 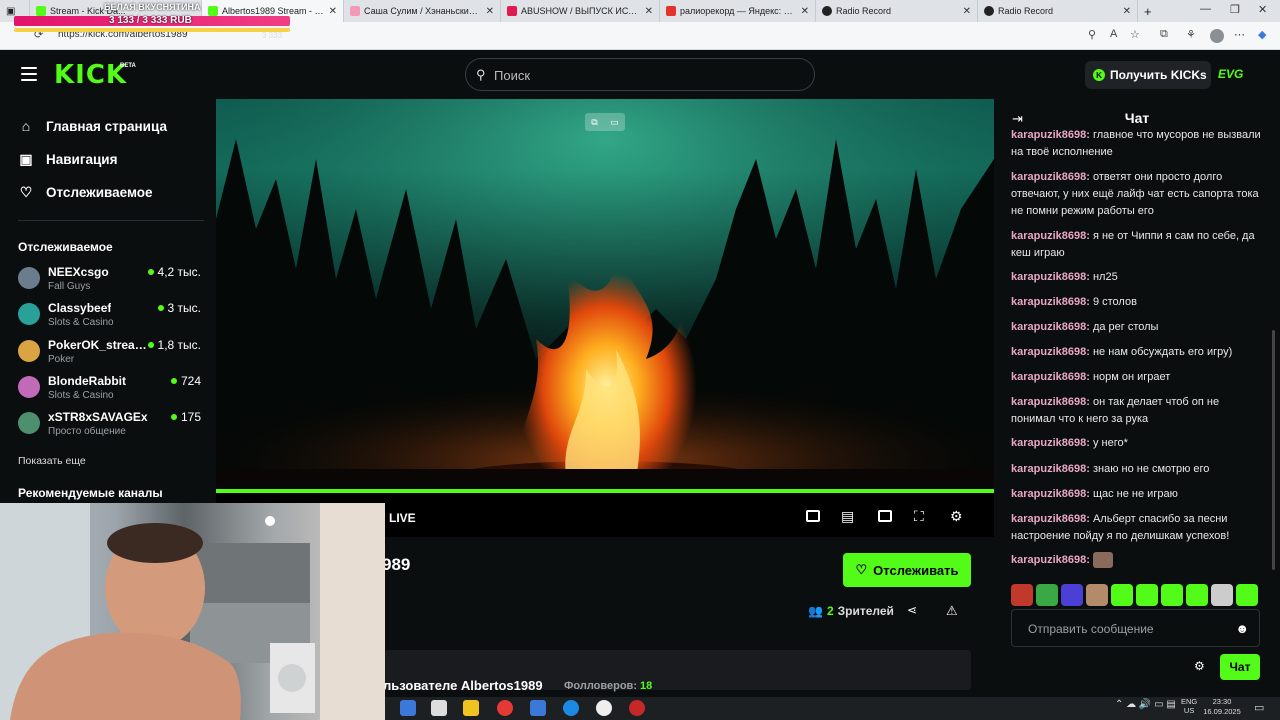 I want to click on theater-icon: ▭, so click(x=614, y=122).